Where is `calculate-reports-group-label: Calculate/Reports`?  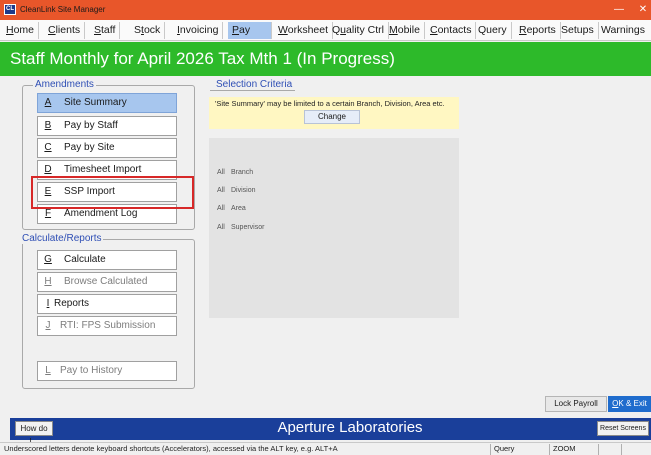 calculate-reports-group-label: Calculate/Reports is located at coordinates (62, 238).